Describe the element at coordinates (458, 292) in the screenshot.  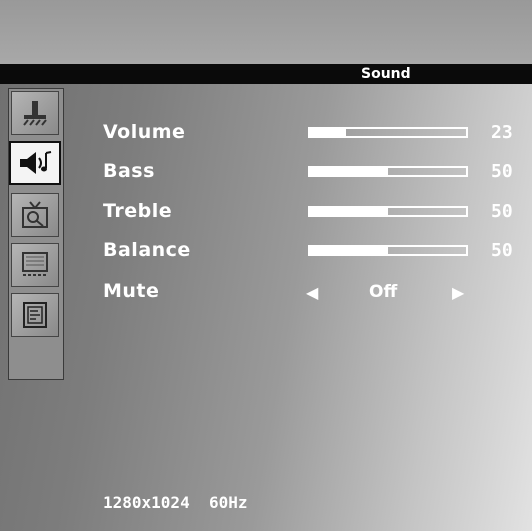
I see `right-arrow-icon: ▶` at that location.